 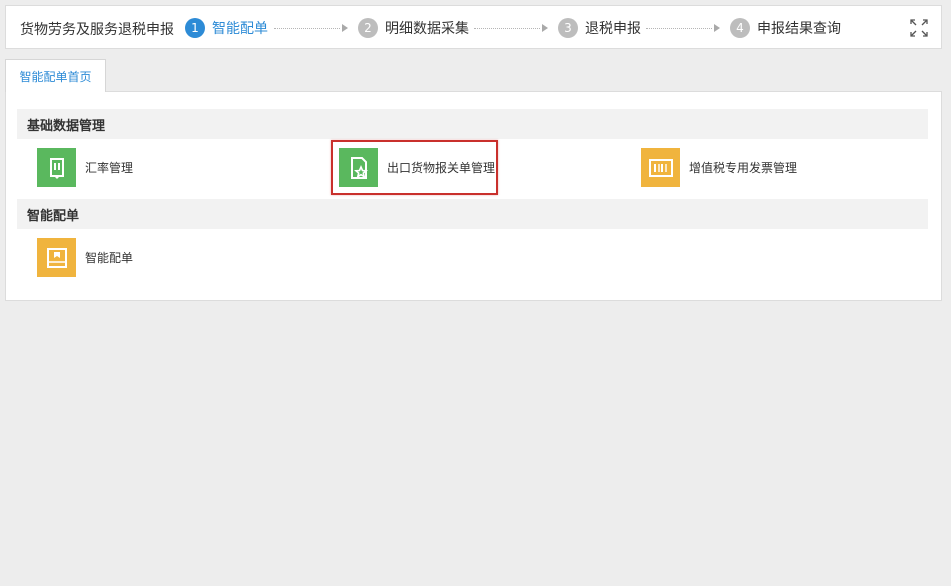 What do you see at coordinates (613, 29) in the screenshot?
I see `step-3-label: 退税申报` at bounding box center [613, 29].